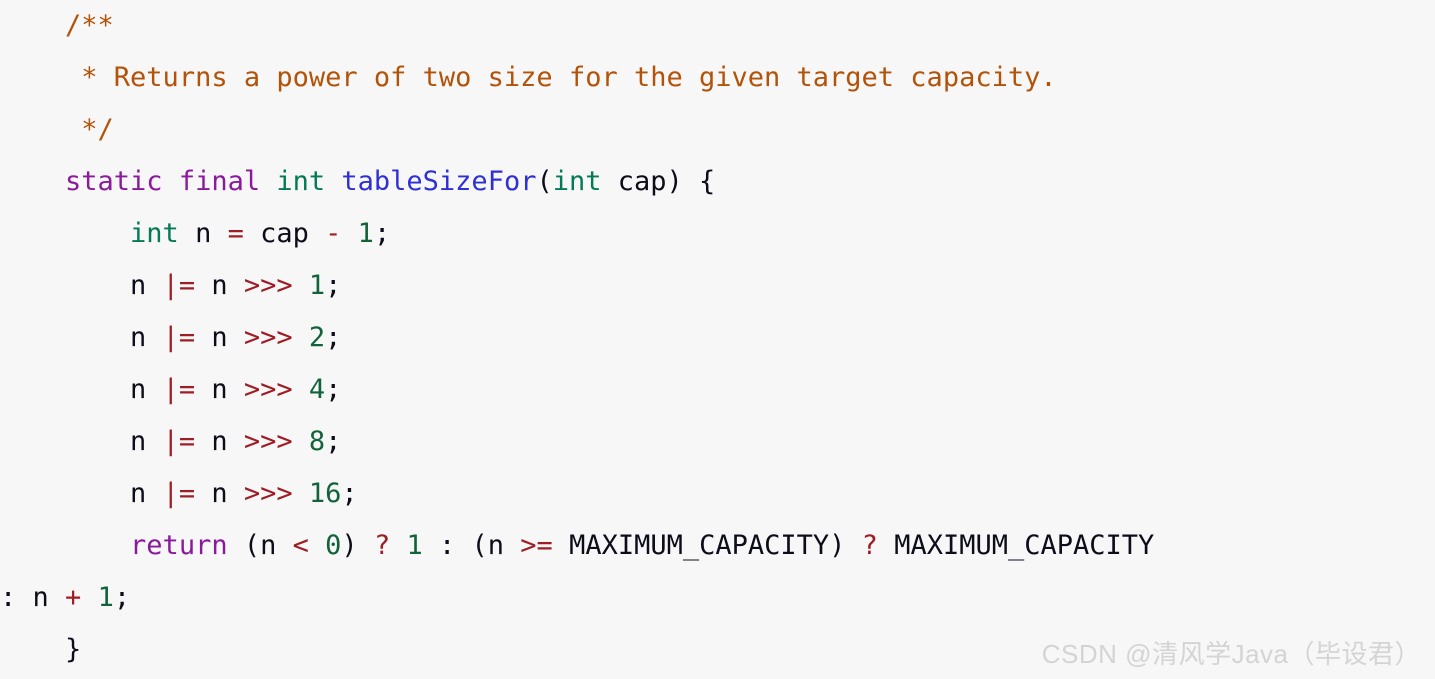 The image size is (1435, 679). I want to click on token-punct: ) {, so click(691, 181).